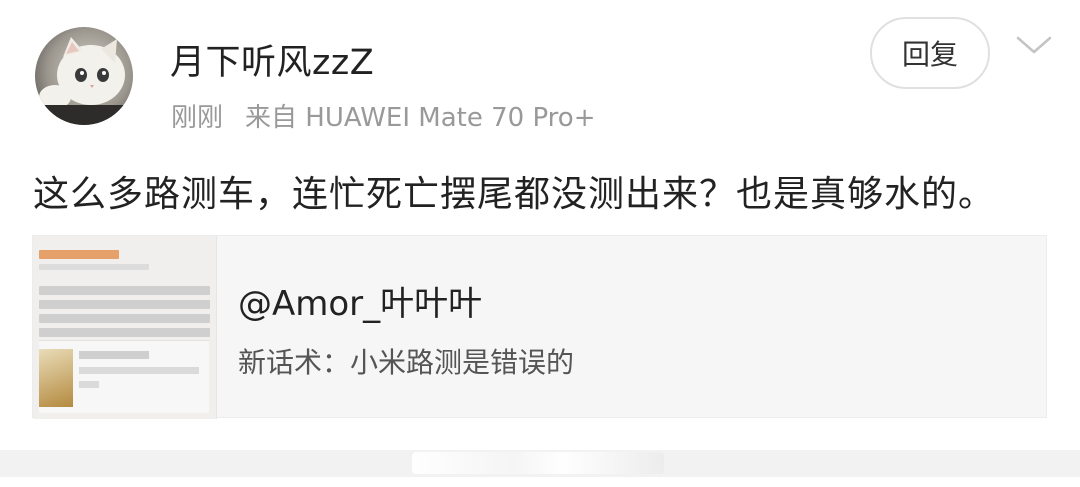 The image size is (1080, 487). I want to click on quoted-post-thumbnail, so click(125, 327).